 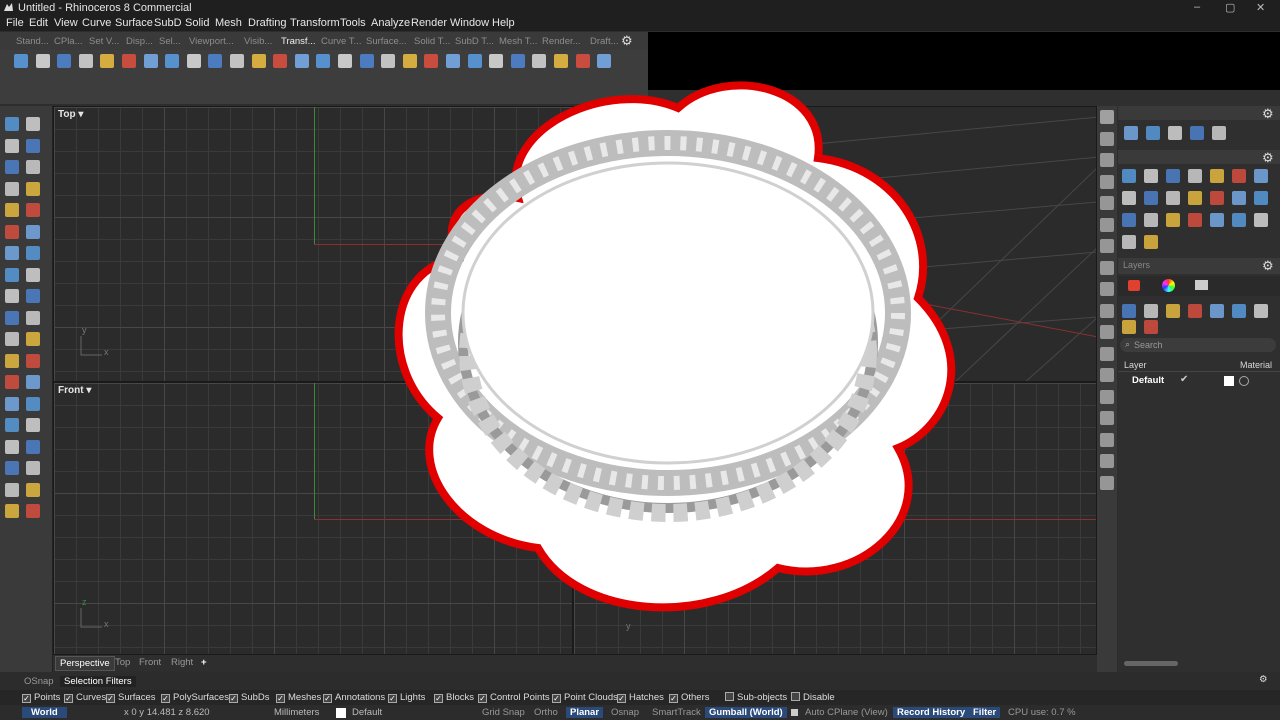 I want to click on filter-sub-objects-checkbox: Sub-objects, so click(x=756, y=698).